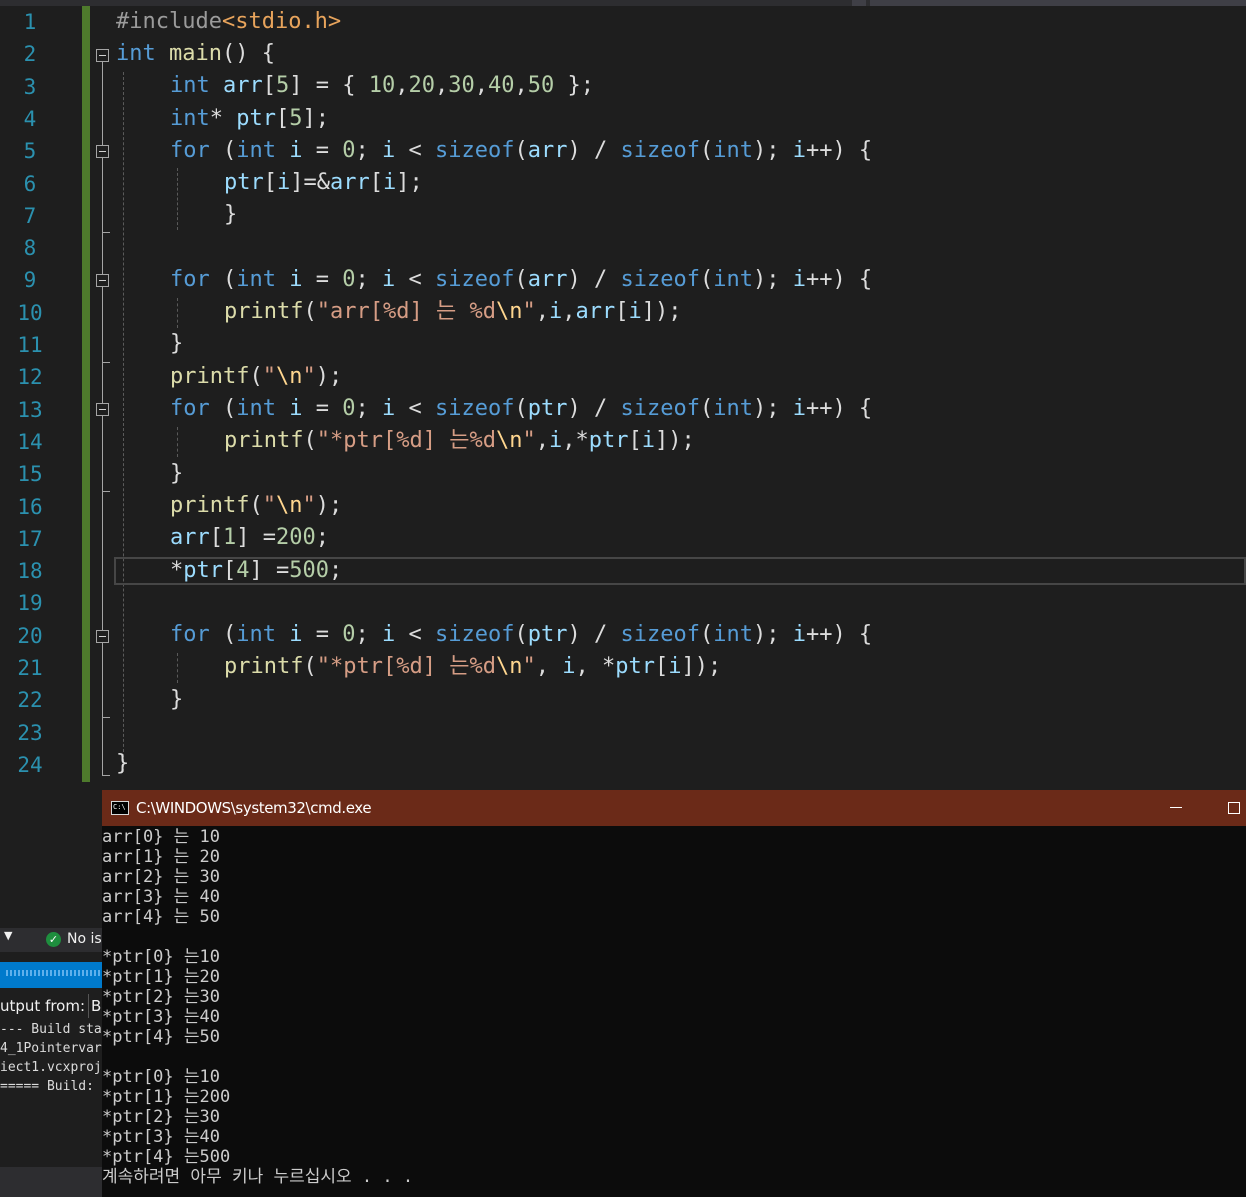  What do you see at coordinates (161, 977) in the screenshot?
I see `console-line: *ptr[1} 는20` at bounding box center [161, 977].